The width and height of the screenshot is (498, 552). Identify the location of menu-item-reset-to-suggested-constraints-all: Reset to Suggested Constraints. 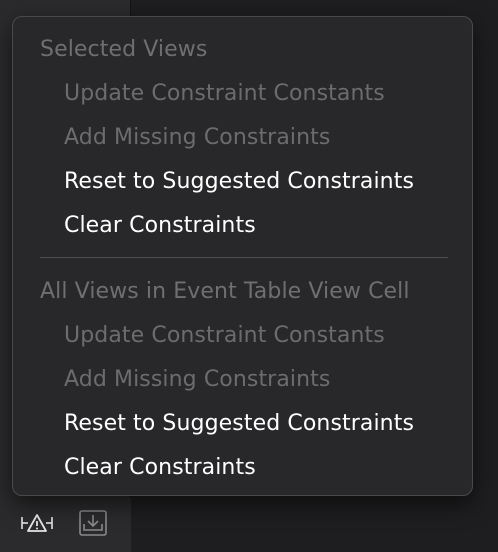
(239, 424).